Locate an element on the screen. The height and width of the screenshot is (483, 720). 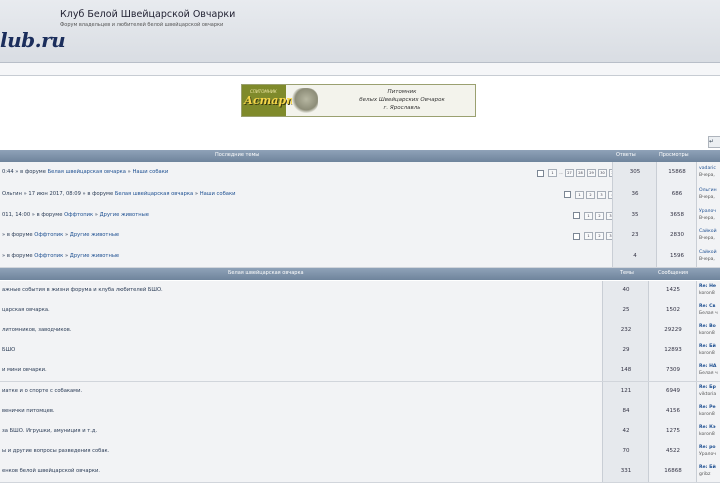
post-count: 1502 is located at coordinates (673, 310).